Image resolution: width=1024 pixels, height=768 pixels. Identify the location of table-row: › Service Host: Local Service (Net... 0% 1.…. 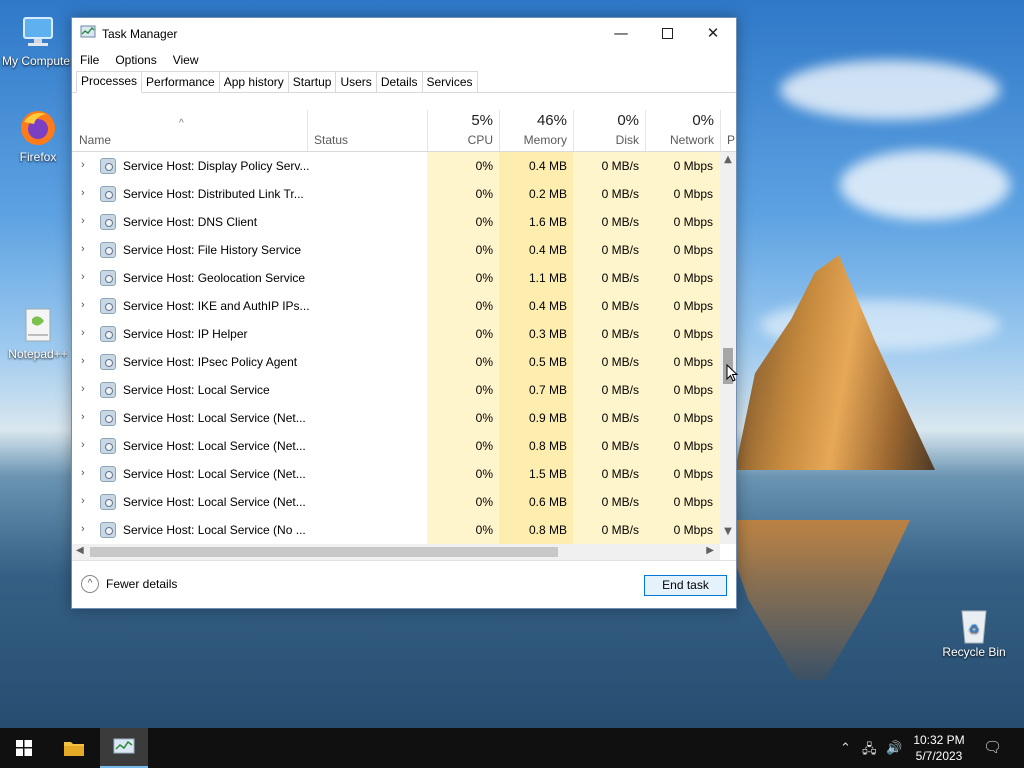
(396, 474).